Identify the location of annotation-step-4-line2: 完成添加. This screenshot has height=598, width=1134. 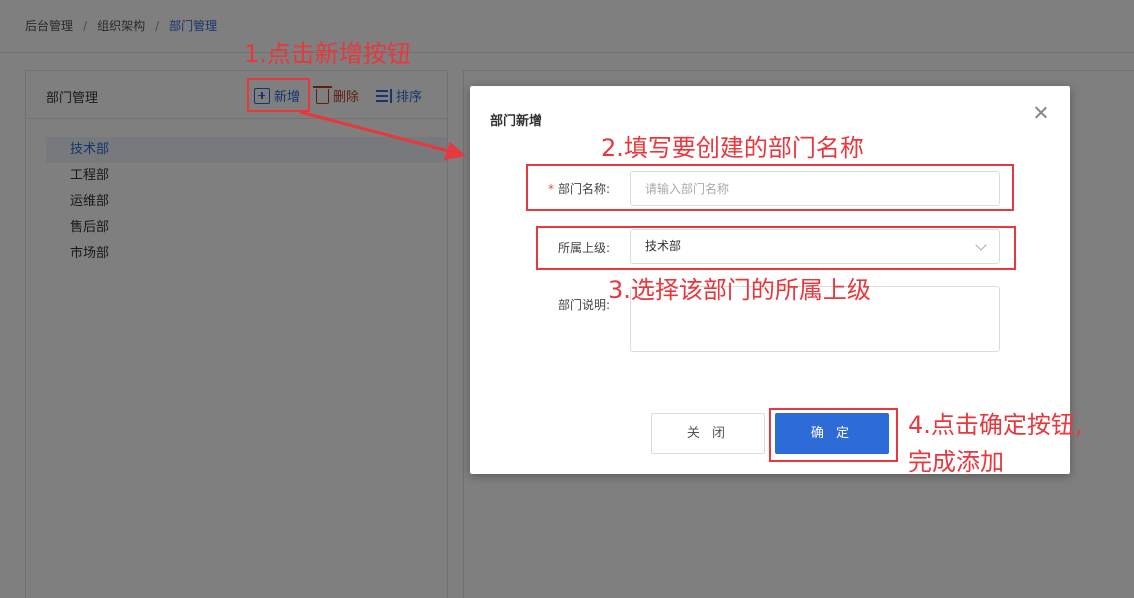
(956, 462).